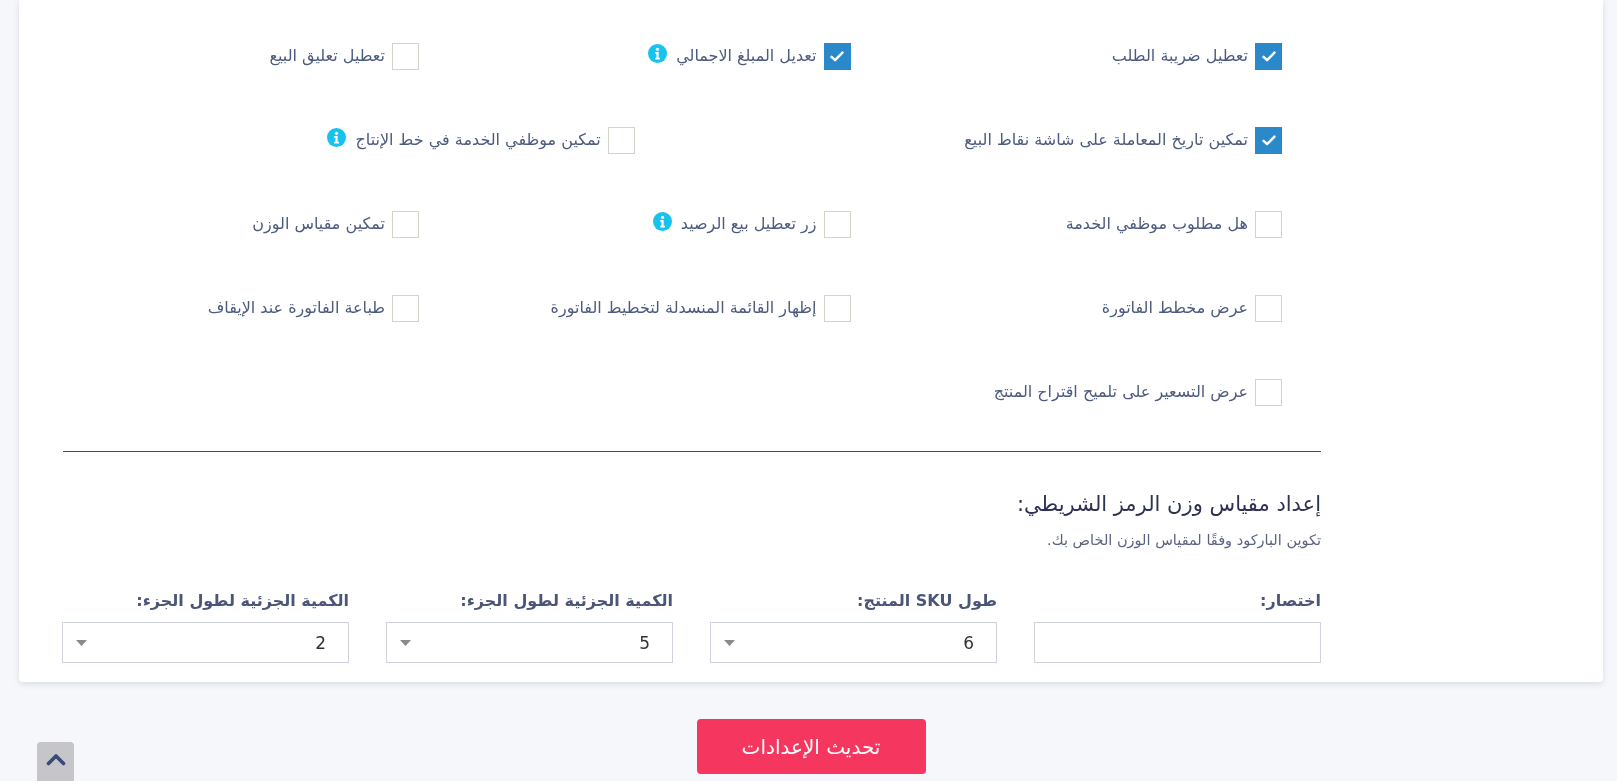 The image size is (1617, 781). What do you see at coordinates (327, 56) in the screenshot?
I see `checkbox-label: تعطيل تعليق البيع` at bounding box center [327, 56].